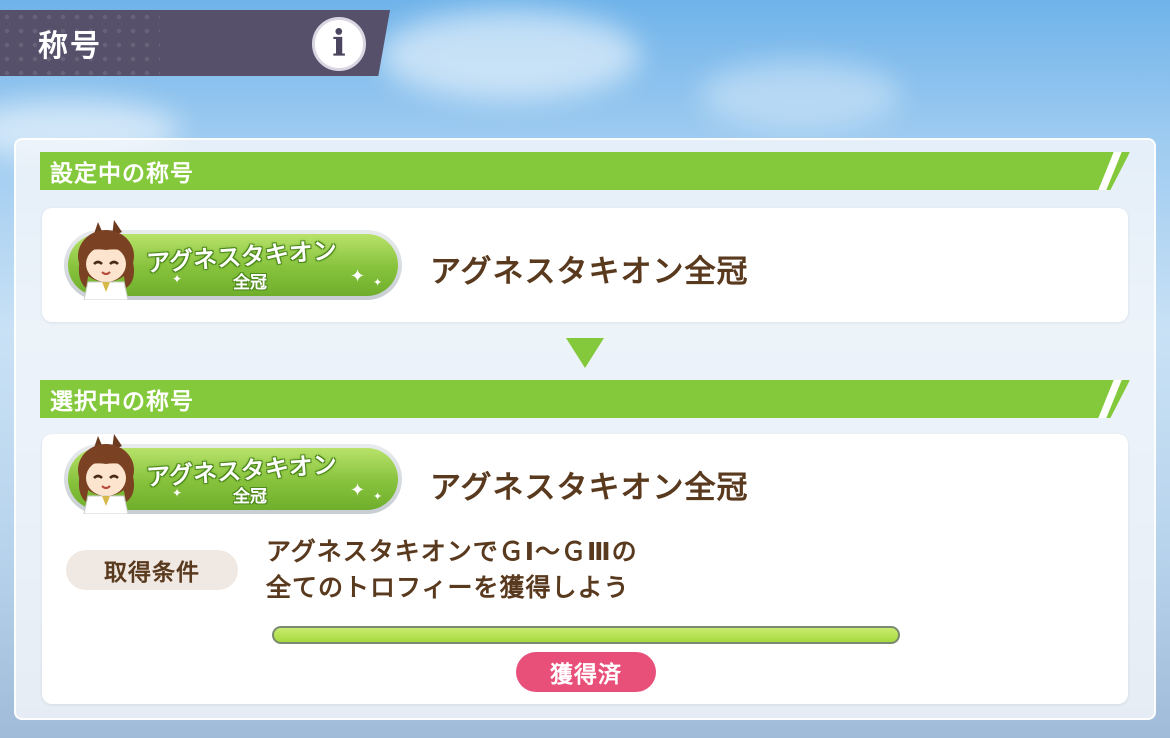 Image resolution: width=1170 pixels, height=738 pixels. What do you see at coordinates (589, 272) in the screenshot?
I see `current-title-name: アグネスタキオン全冠` at bounding box center [589, 272].